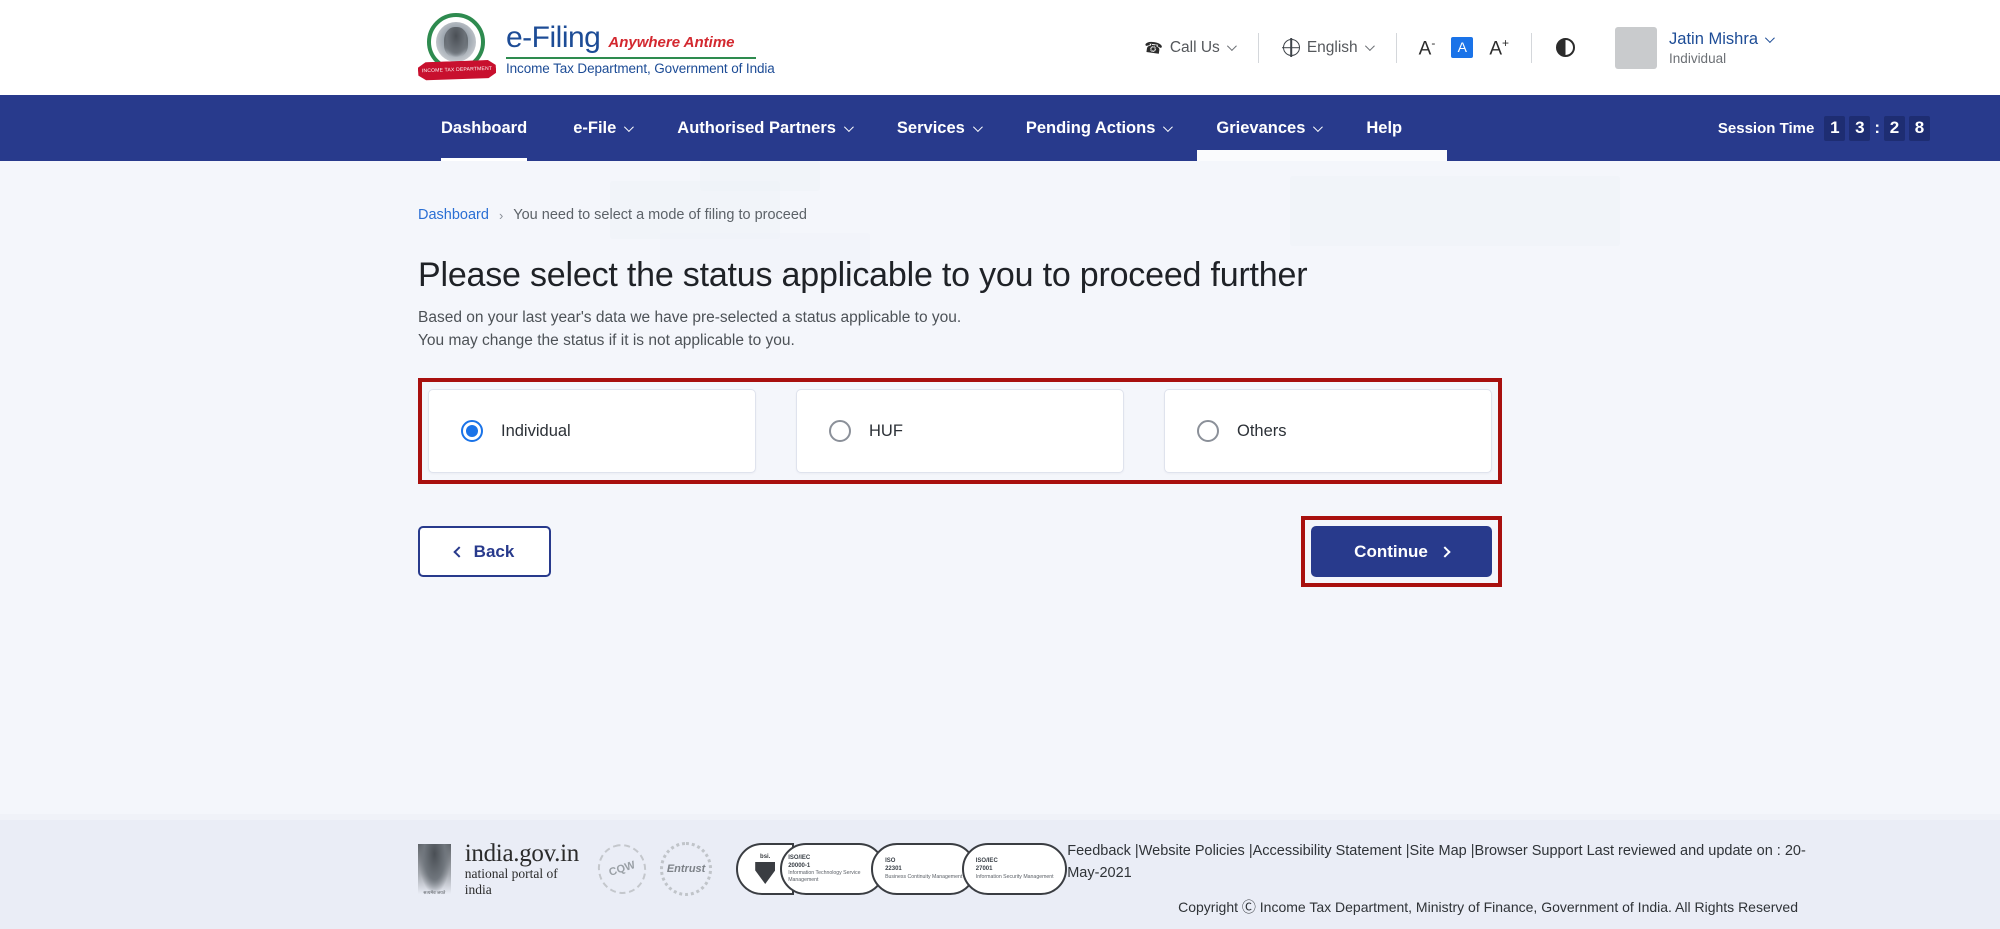  Describe the element at coordinates (1090, 127) in the screenshot. I see `nav-item-label: Pending Actions` at that location.